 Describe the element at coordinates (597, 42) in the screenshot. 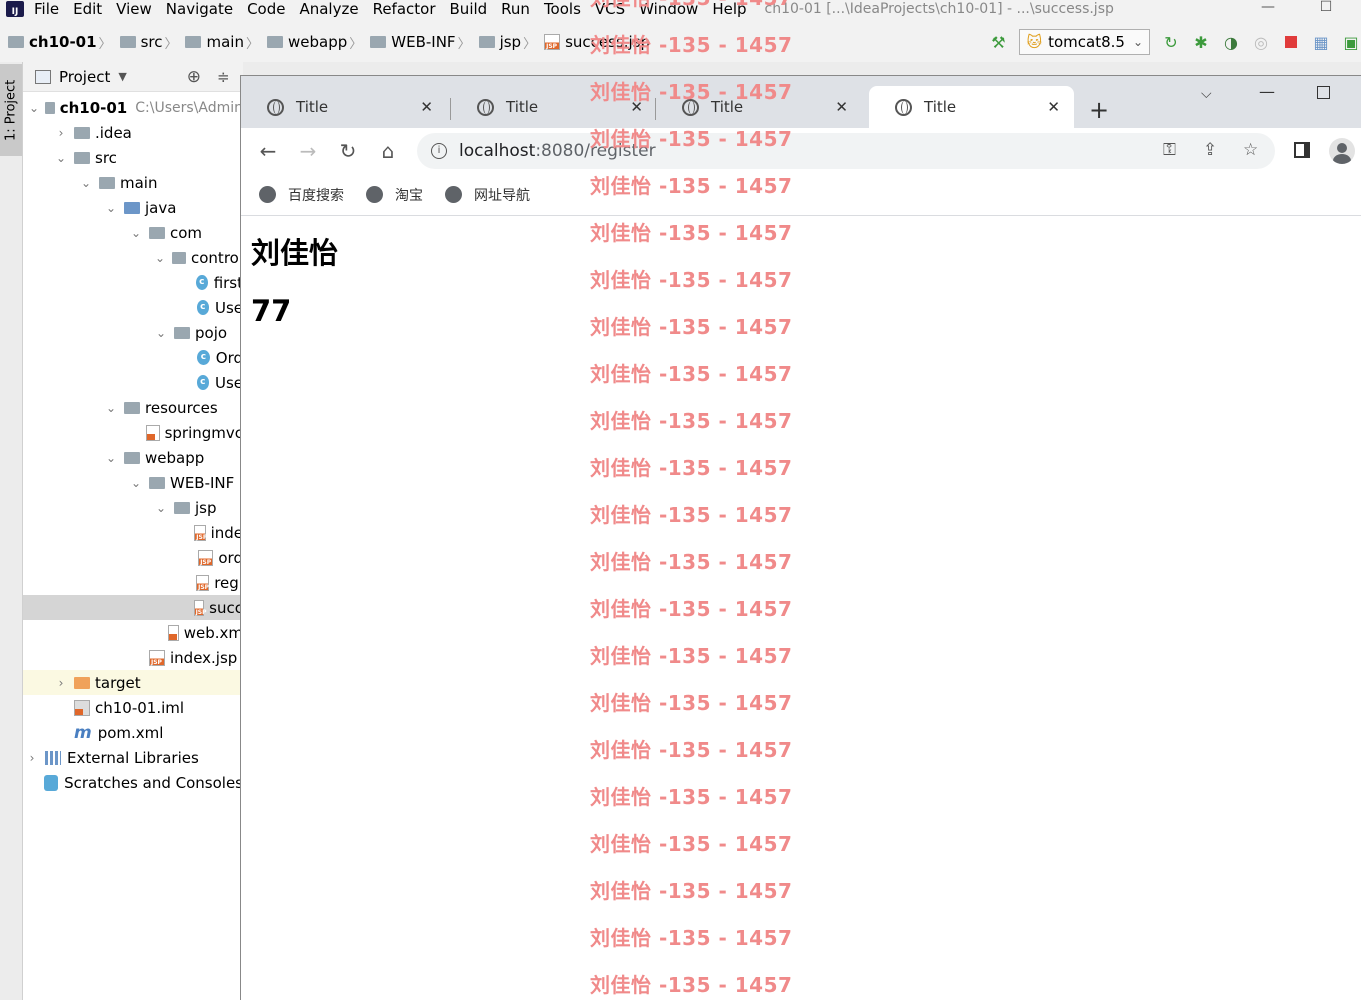

I see `breadcrumb-item: success.jsp` at that location.